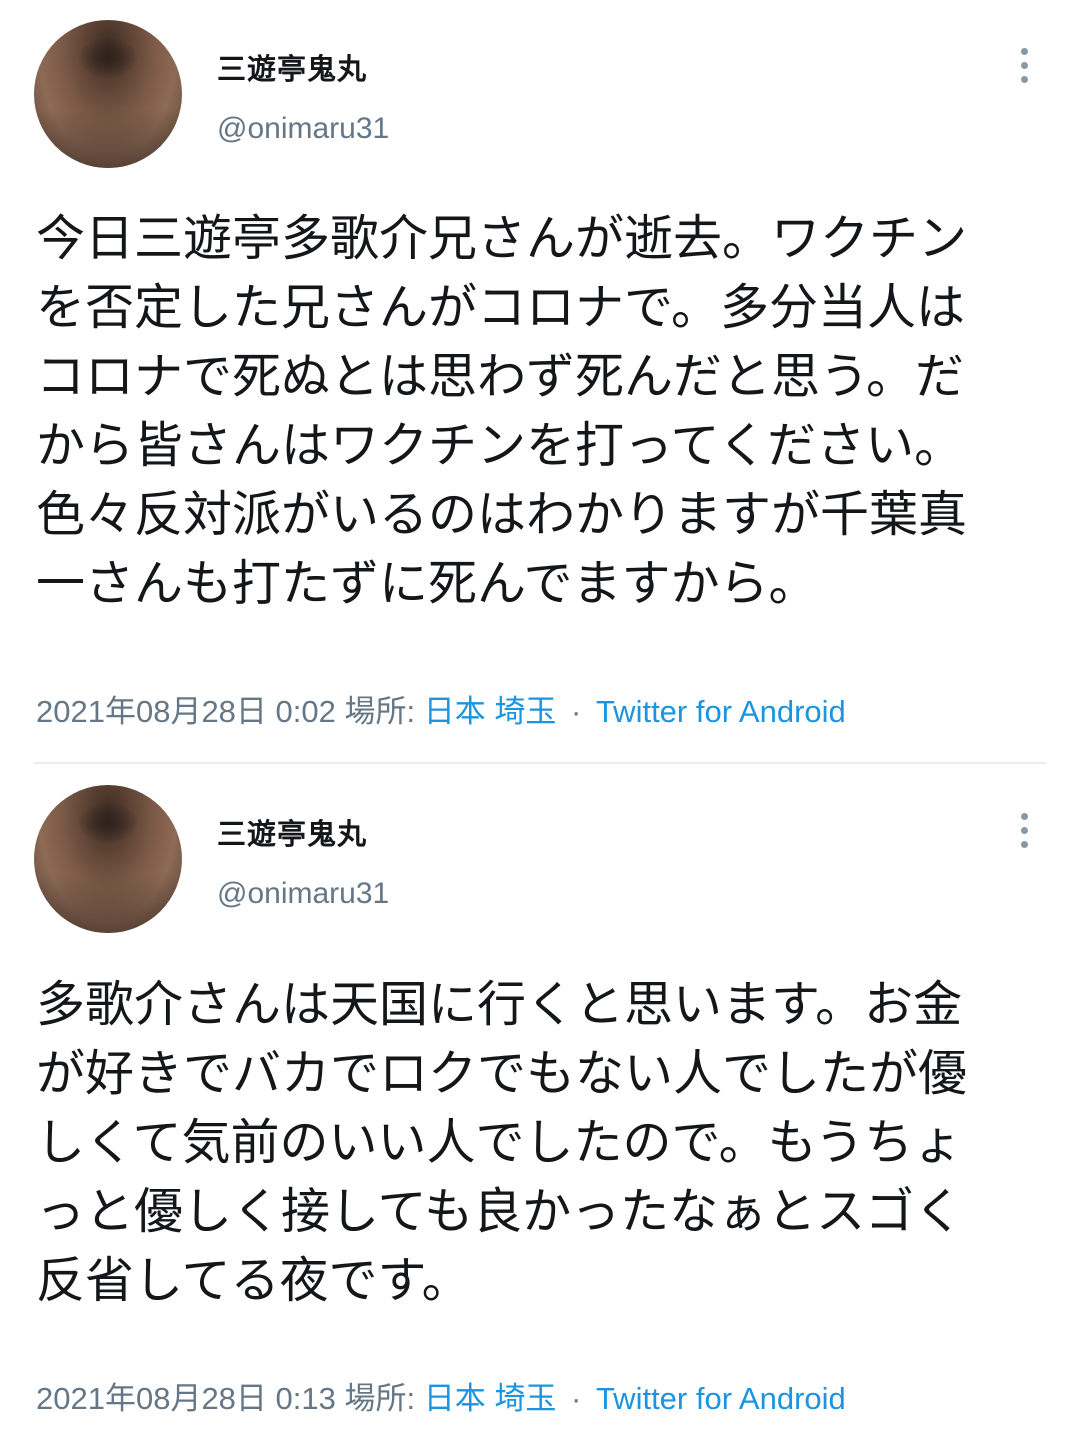  What do you see at coordinates (427, 583) in the screenshot?
I see `tweet-text-line: 一さんも打たずに死んでますから。` at bounding box center [427, 583].